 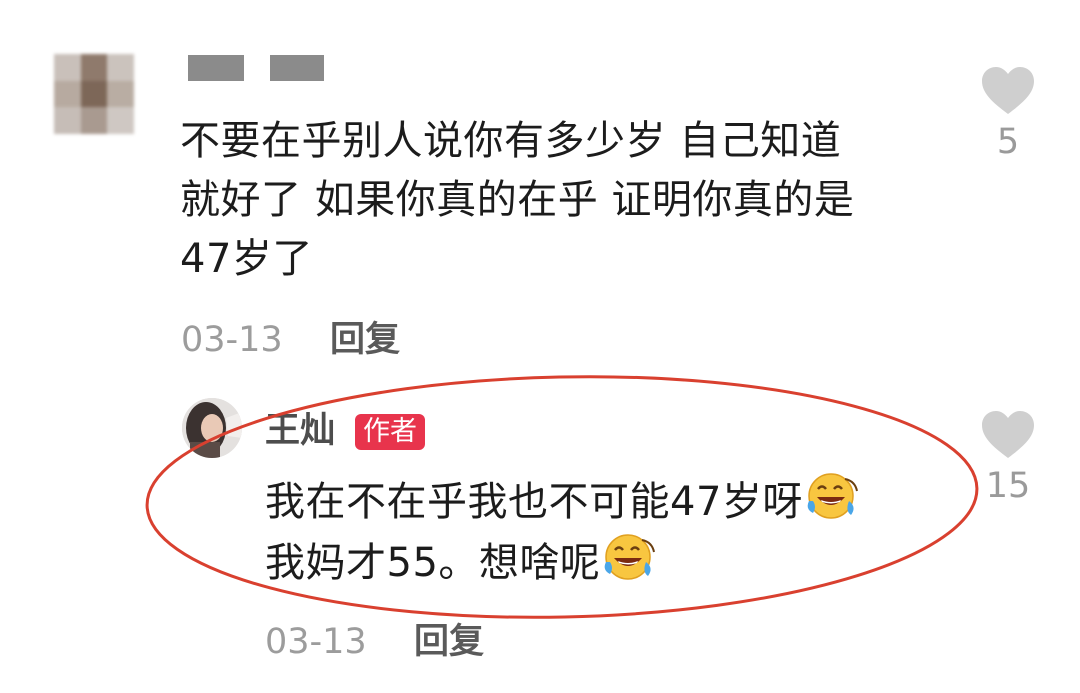 I want to click on author-avatar-image, so click(x=212, y=428).